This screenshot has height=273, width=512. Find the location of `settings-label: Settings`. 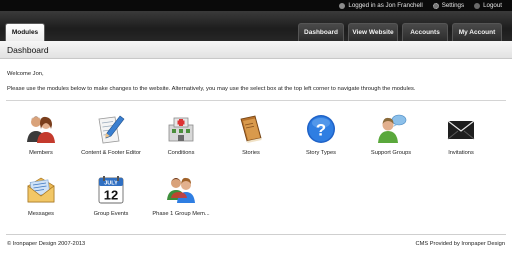

settings-label: Settings is located at coordinates (453, 5).